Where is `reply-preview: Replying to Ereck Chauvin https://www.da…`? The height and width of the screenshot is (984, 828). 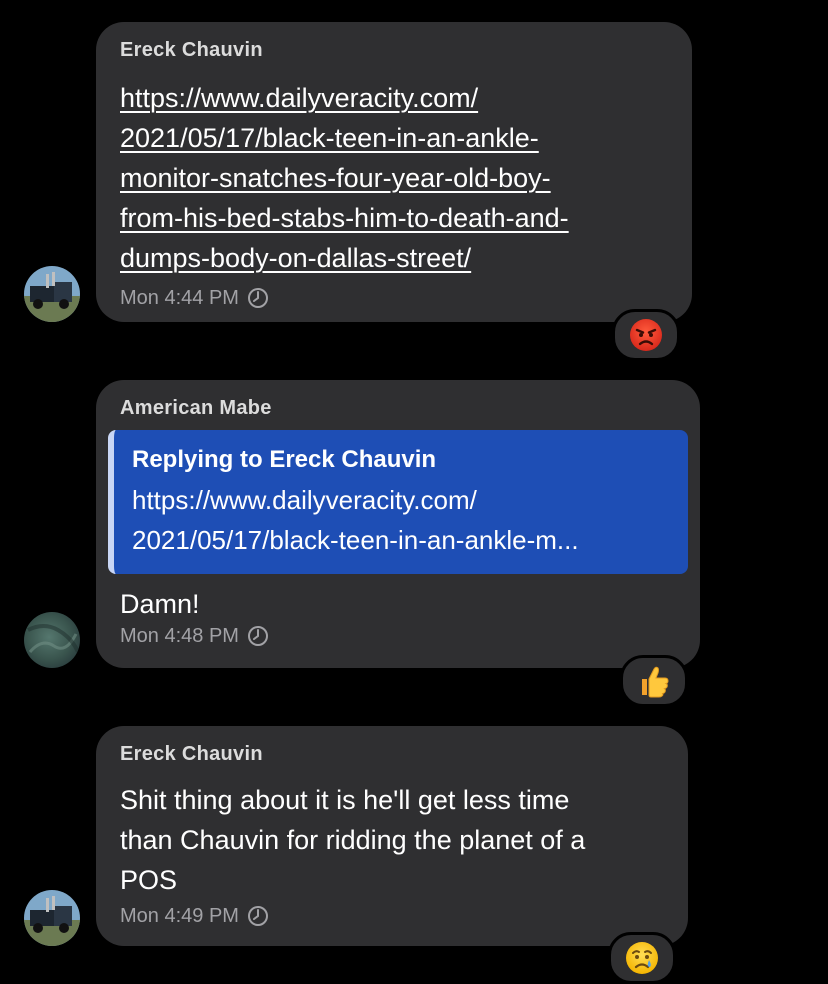
reply-preview: Replying to Ereck Chauvin https://www.da… is located at coordinates (398, 502).